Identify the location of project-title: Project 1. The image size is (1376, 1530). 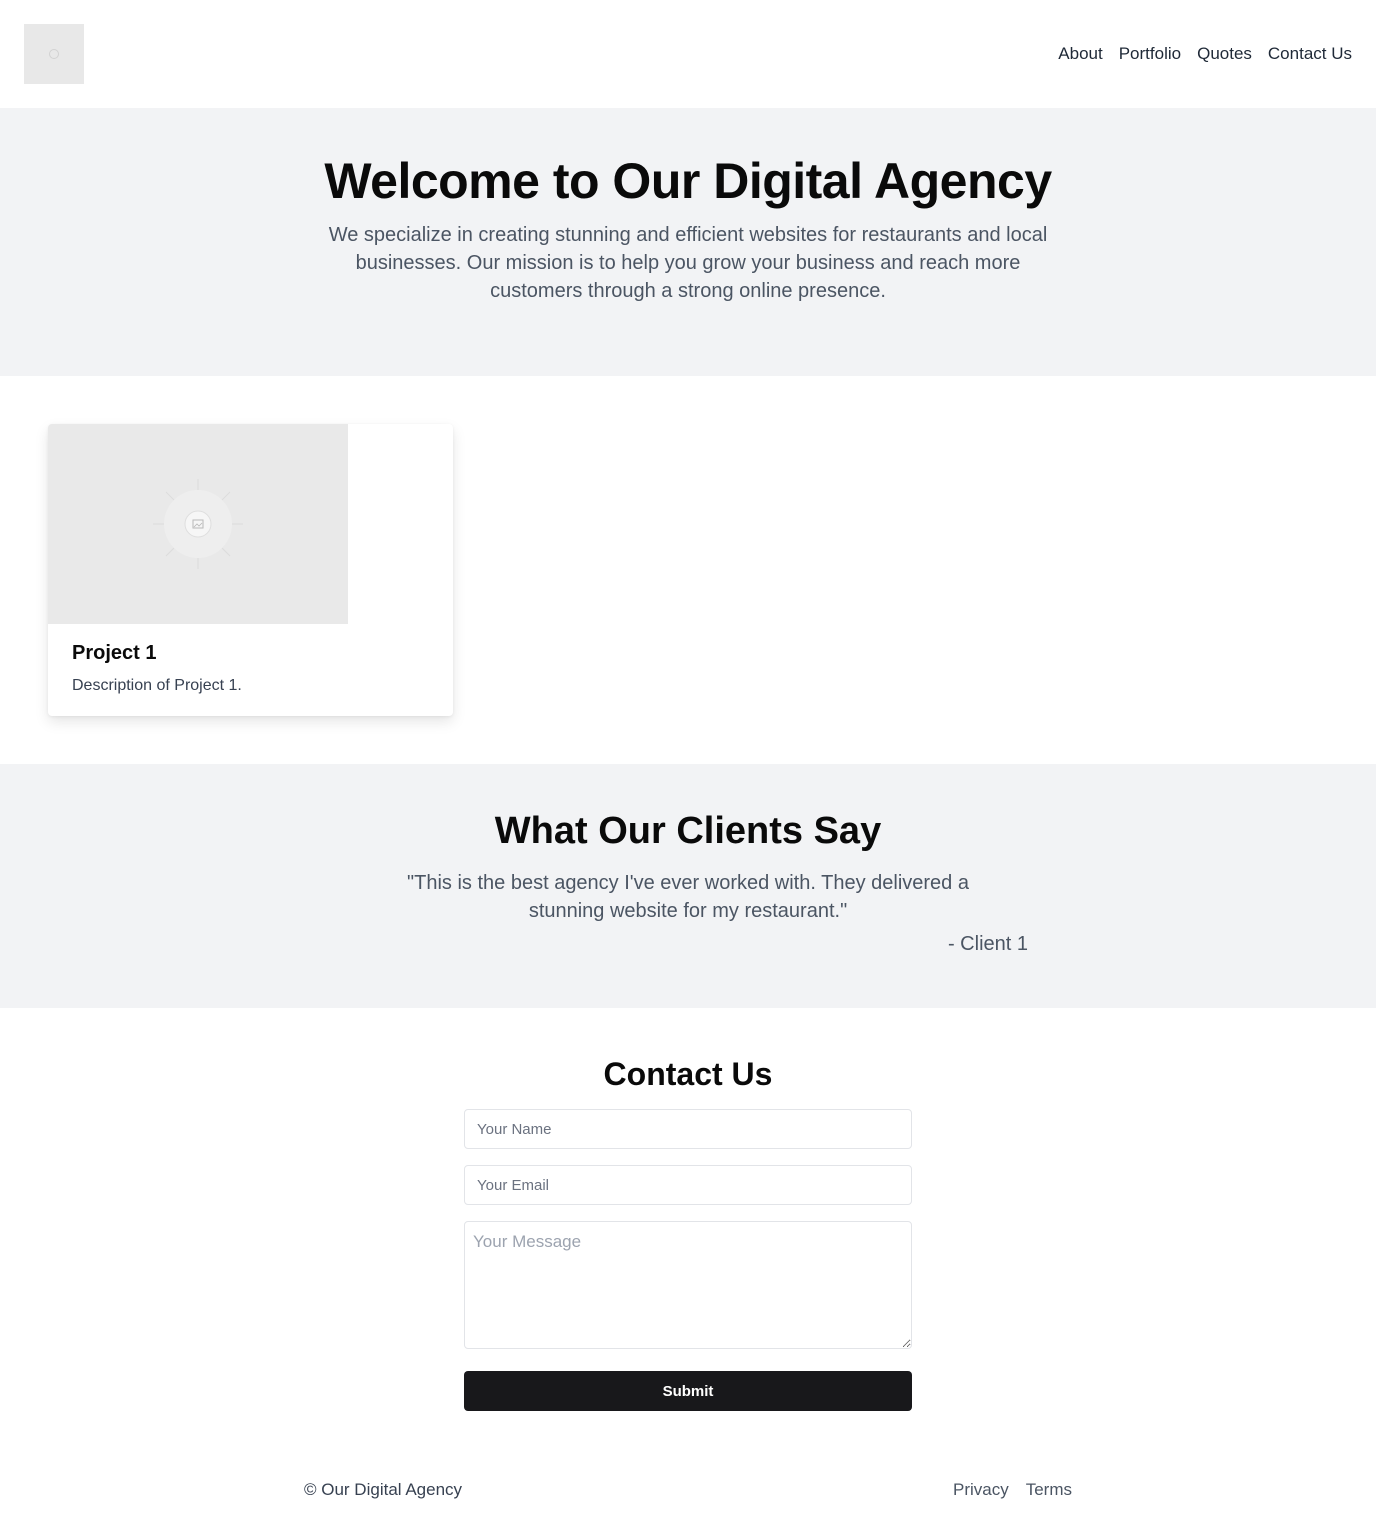
(114, 653).